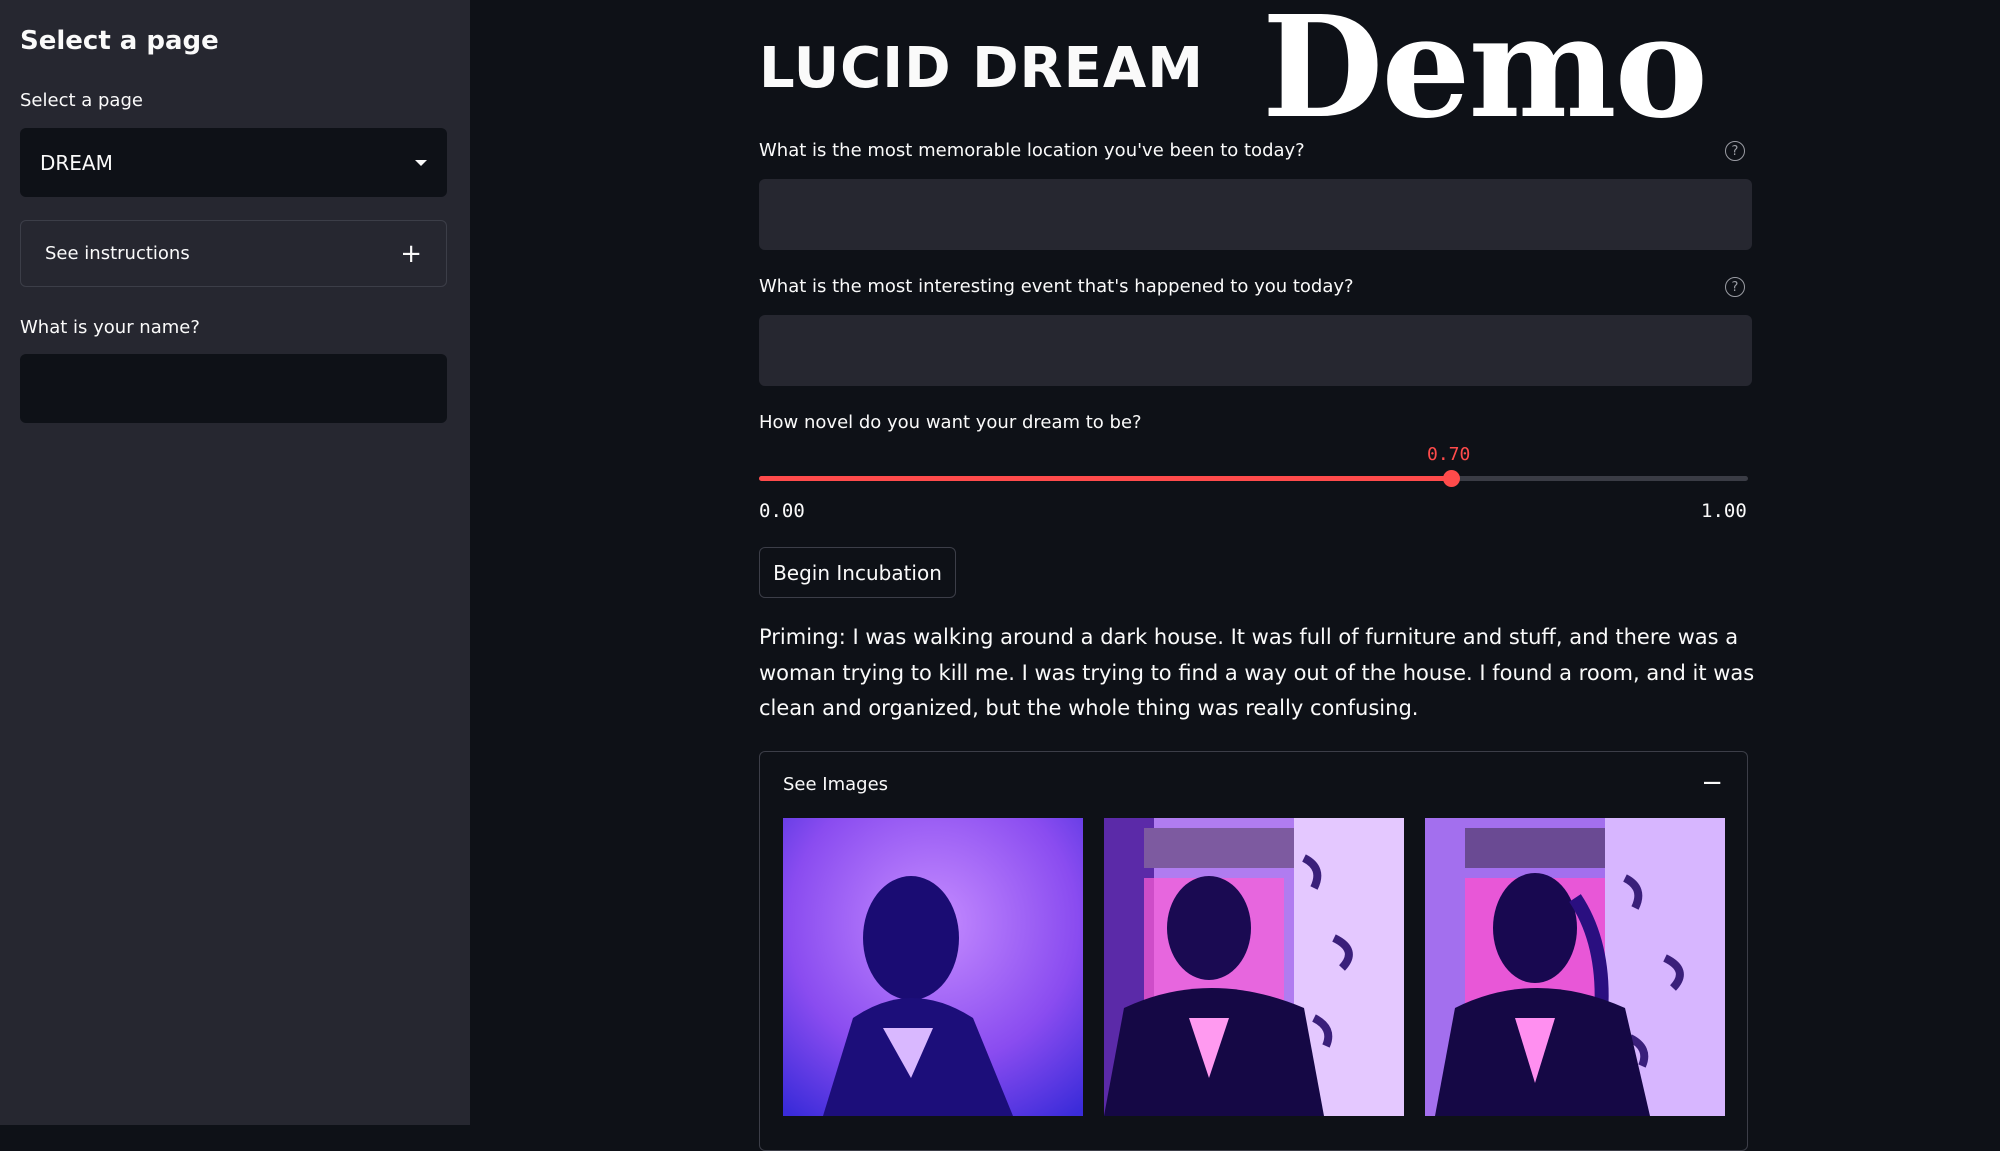  What do you see at coordinates (233, 253) in the screenshot?
I see `instructions-expander: See instructions +` at bounding box center [233, 253].